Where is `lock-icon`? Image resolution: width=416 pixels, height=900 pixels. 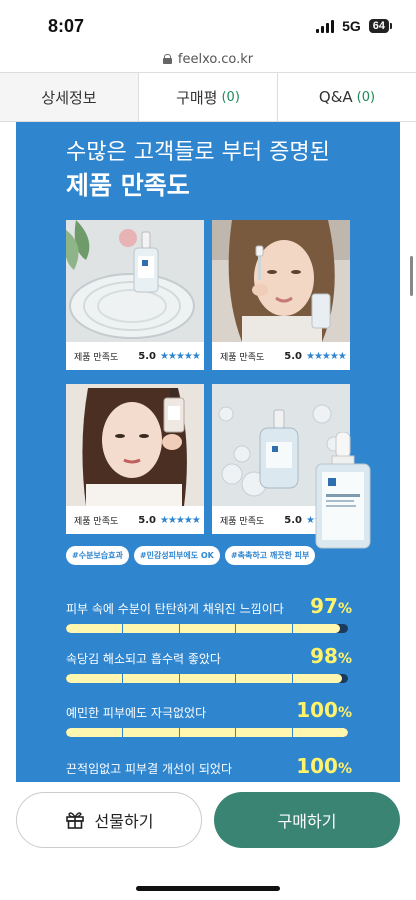 lock-icon is located at coordinates (167, 59).